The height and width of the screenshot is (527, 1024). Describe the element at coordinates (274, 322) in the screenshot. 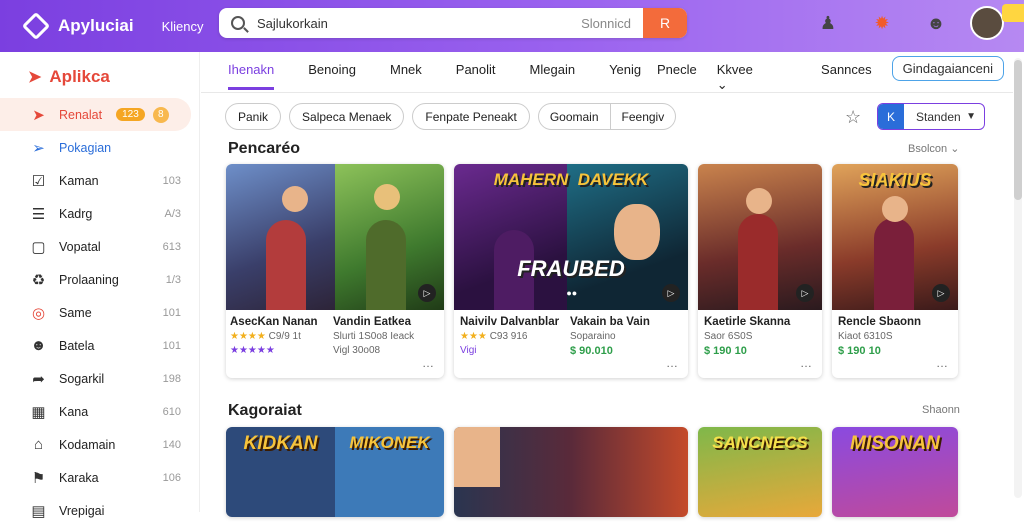

I see `app-title: AsecKan Nanan` at that location.